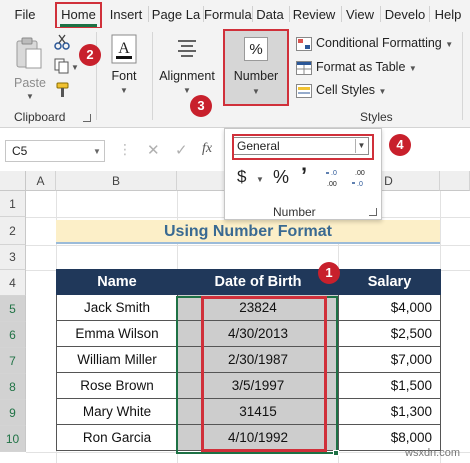 The image size is (470, 463). I want to click on sheet-title: Using Number Format, so click(248, 232).